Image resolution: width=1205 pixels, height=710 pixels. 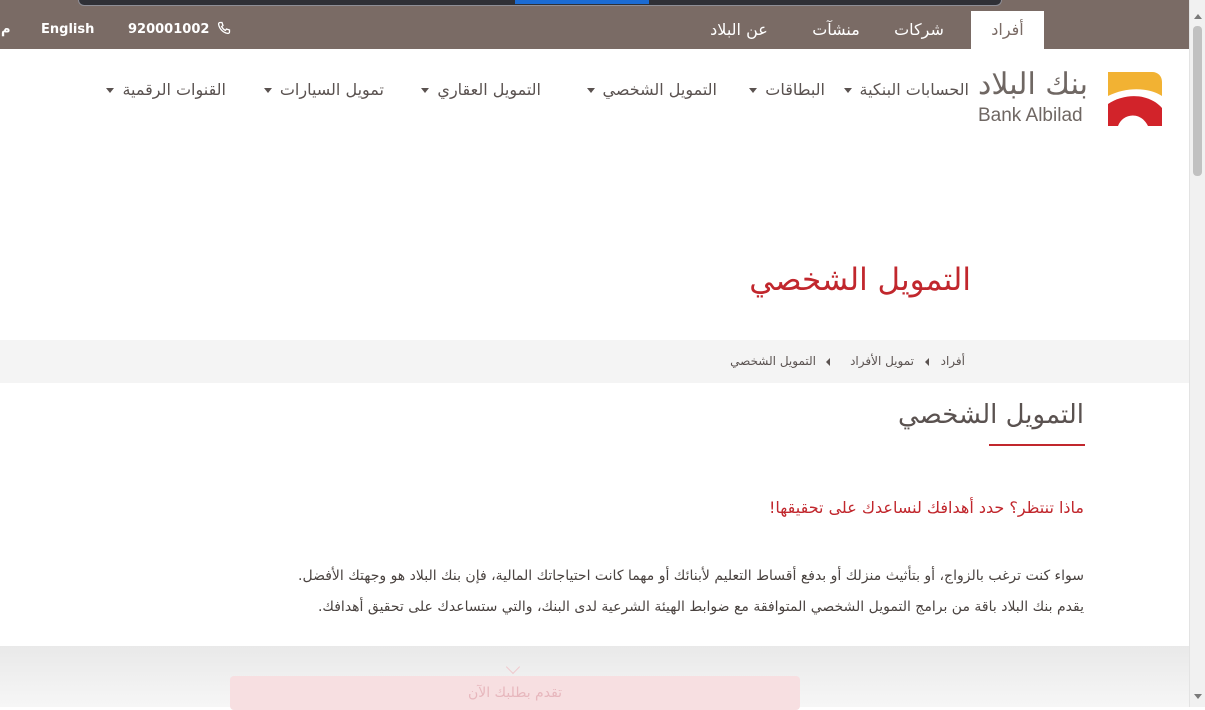 What do you see at coordinates (1198, 16) in the screenshot?
I see `scroll-up-arrow-icon` at bounding box center [1198, 16].